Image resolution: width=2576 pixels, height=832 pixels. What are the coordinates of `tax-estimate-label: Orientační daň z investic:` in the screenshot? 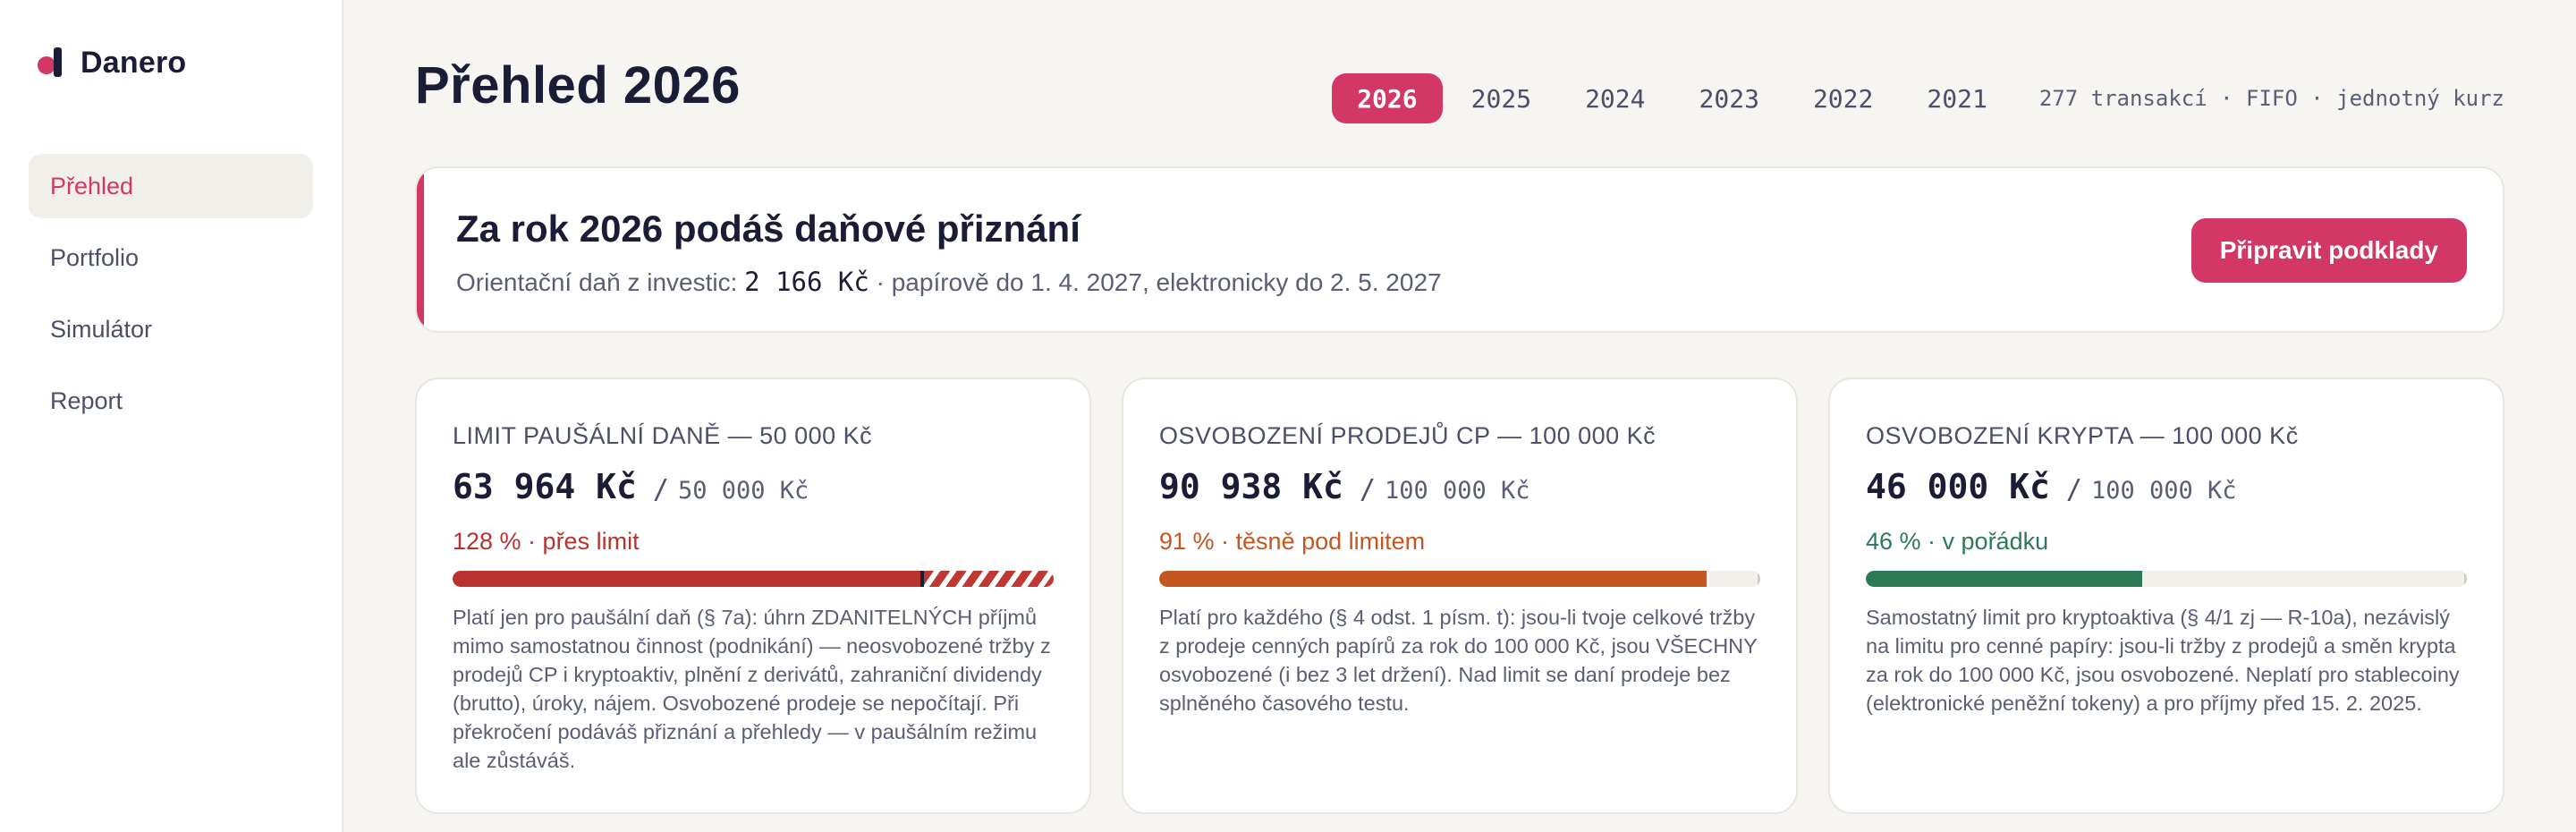 It's located at (597, 282).